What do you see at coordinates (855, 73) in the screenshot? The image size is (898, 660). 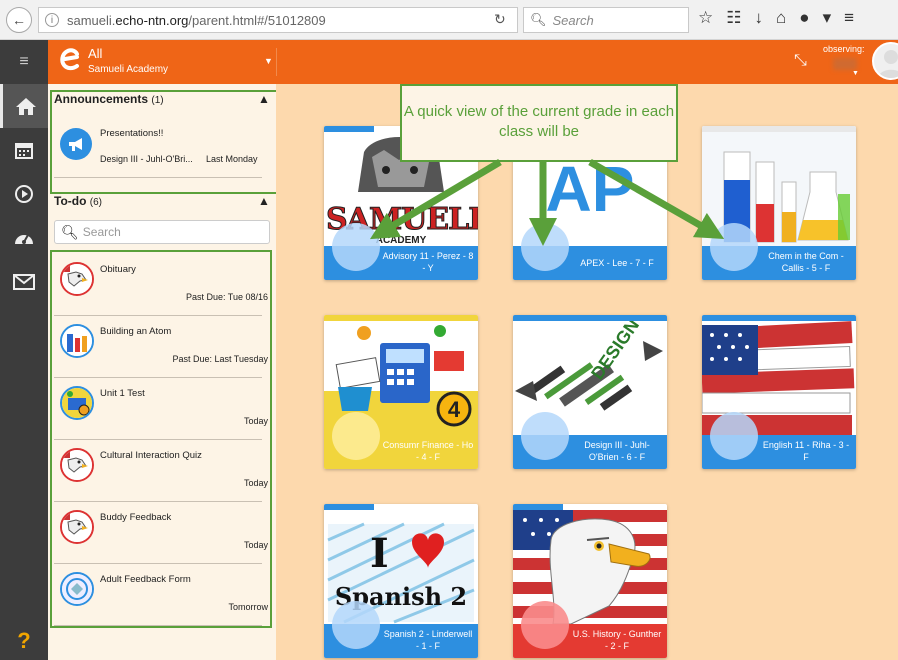 I see `observing-dropdown-icon: ▼` at bounding box center [855, 73].